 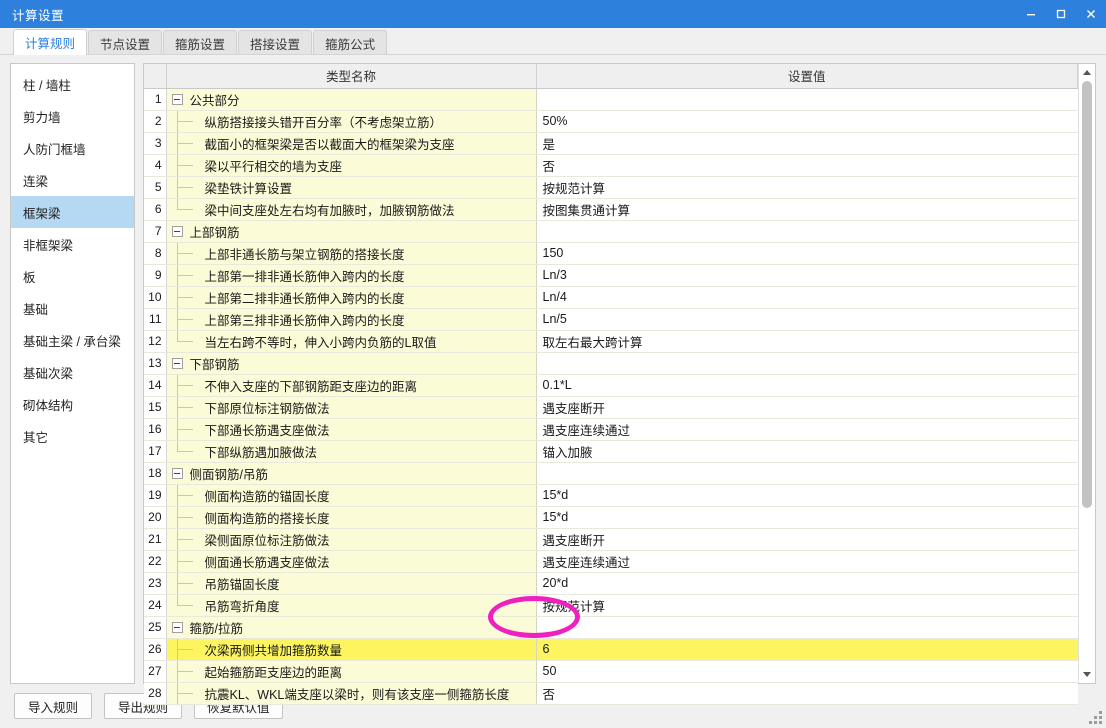 I want to click on table-row: 5 梁垫铁计算设置 按规范计算, so click(x=611, y=187).